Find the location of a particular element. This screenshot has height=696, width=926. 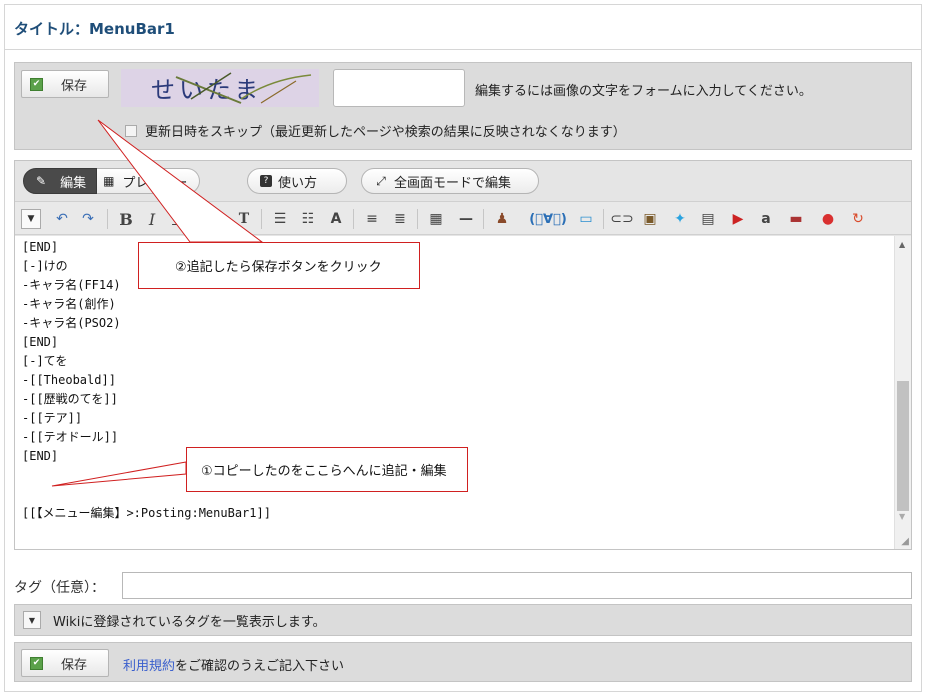

save-hint-text: ②追記したら保存ボタンをクリック is located at coordinates (278, 267).